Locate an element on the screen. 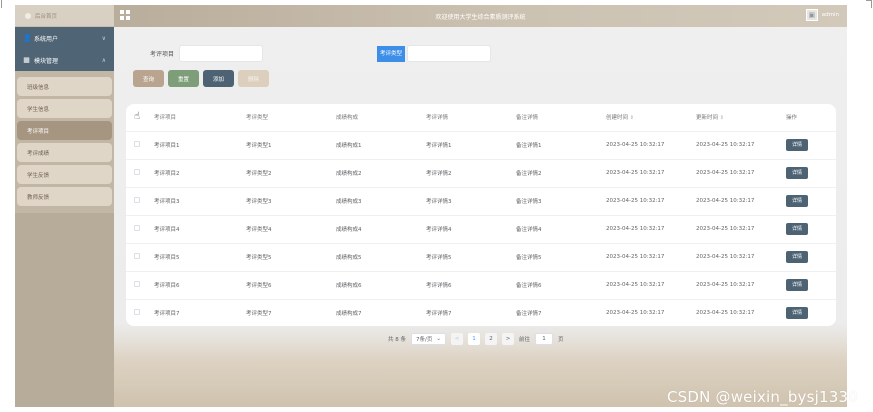  prev-page-button: < is located at coordinates (457, 339).